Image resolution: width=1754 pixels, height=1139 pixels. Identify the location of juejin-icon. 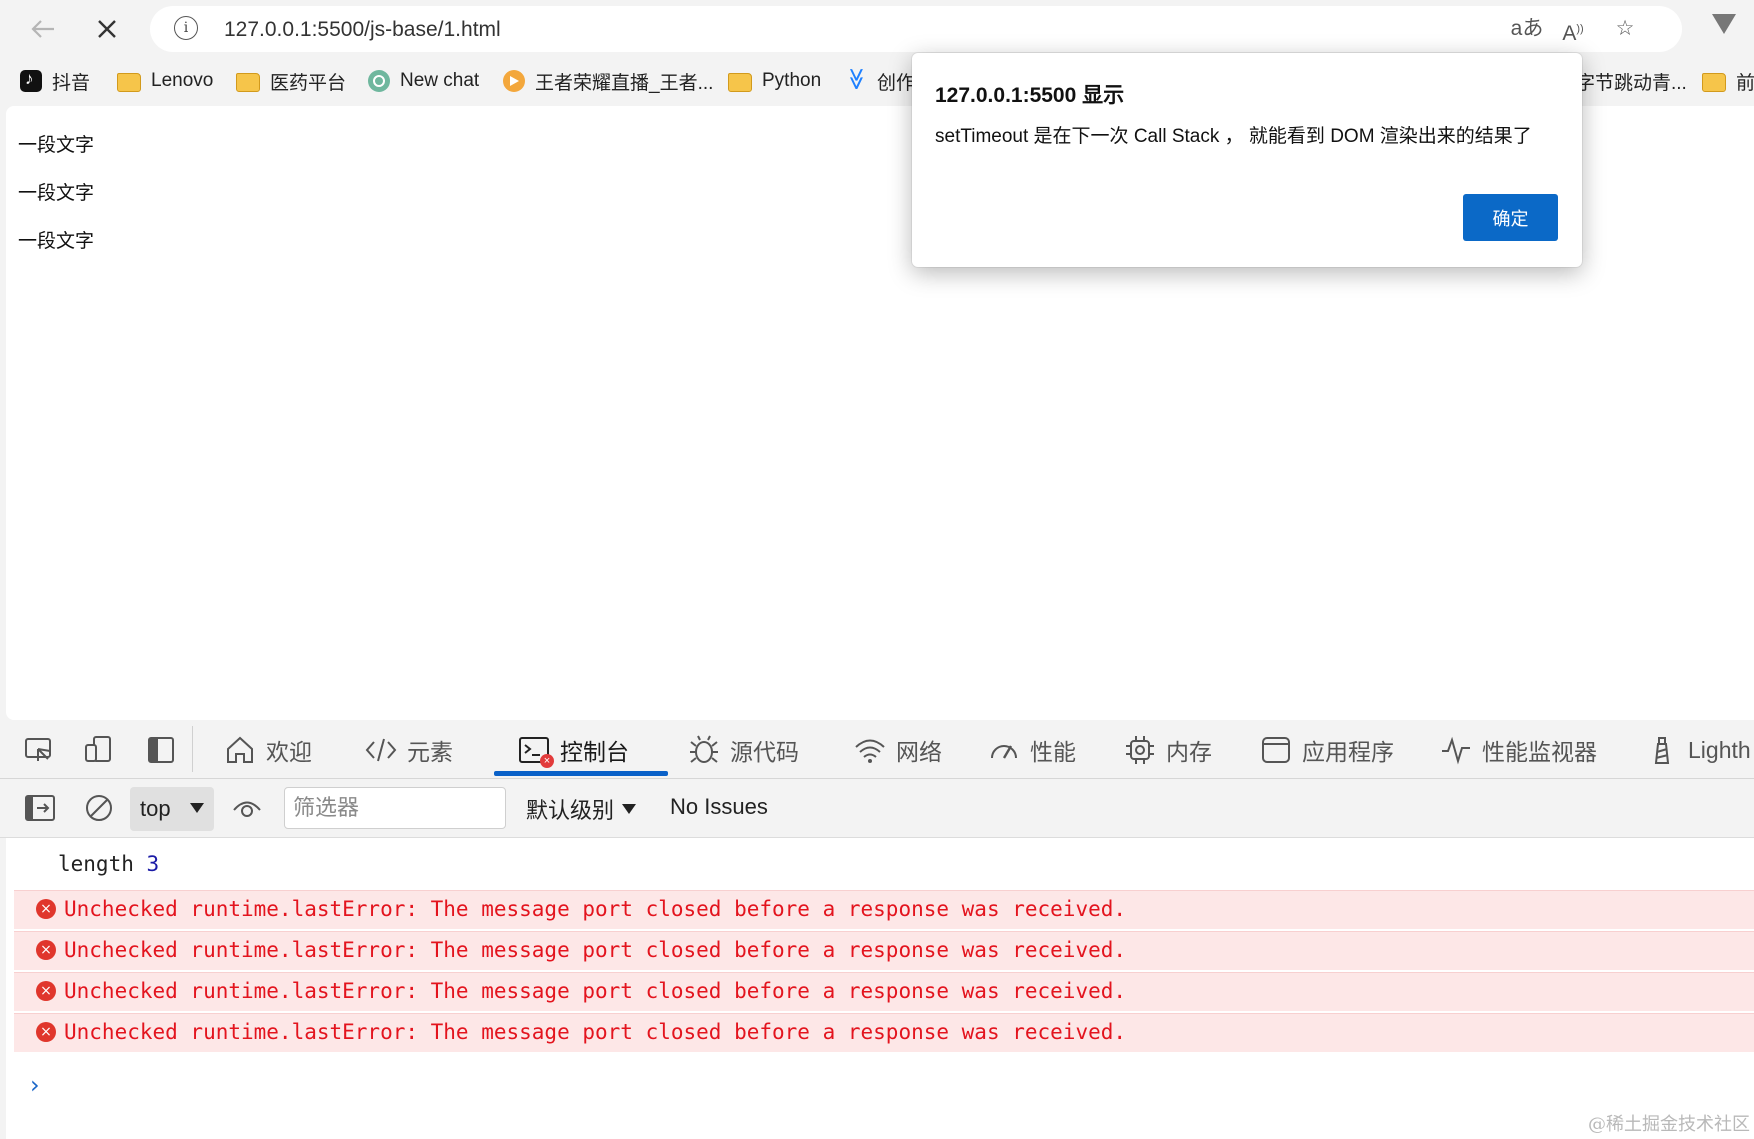
(856, 81).